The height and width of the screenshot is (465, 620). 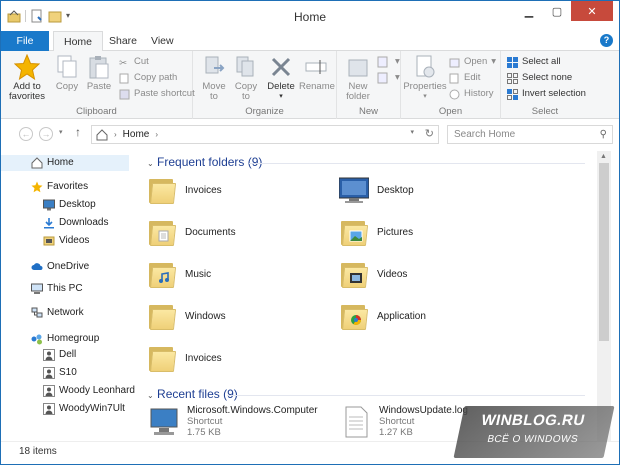 I want to click on nav-item-downloads: Downloads, so click(x=54, y=223).